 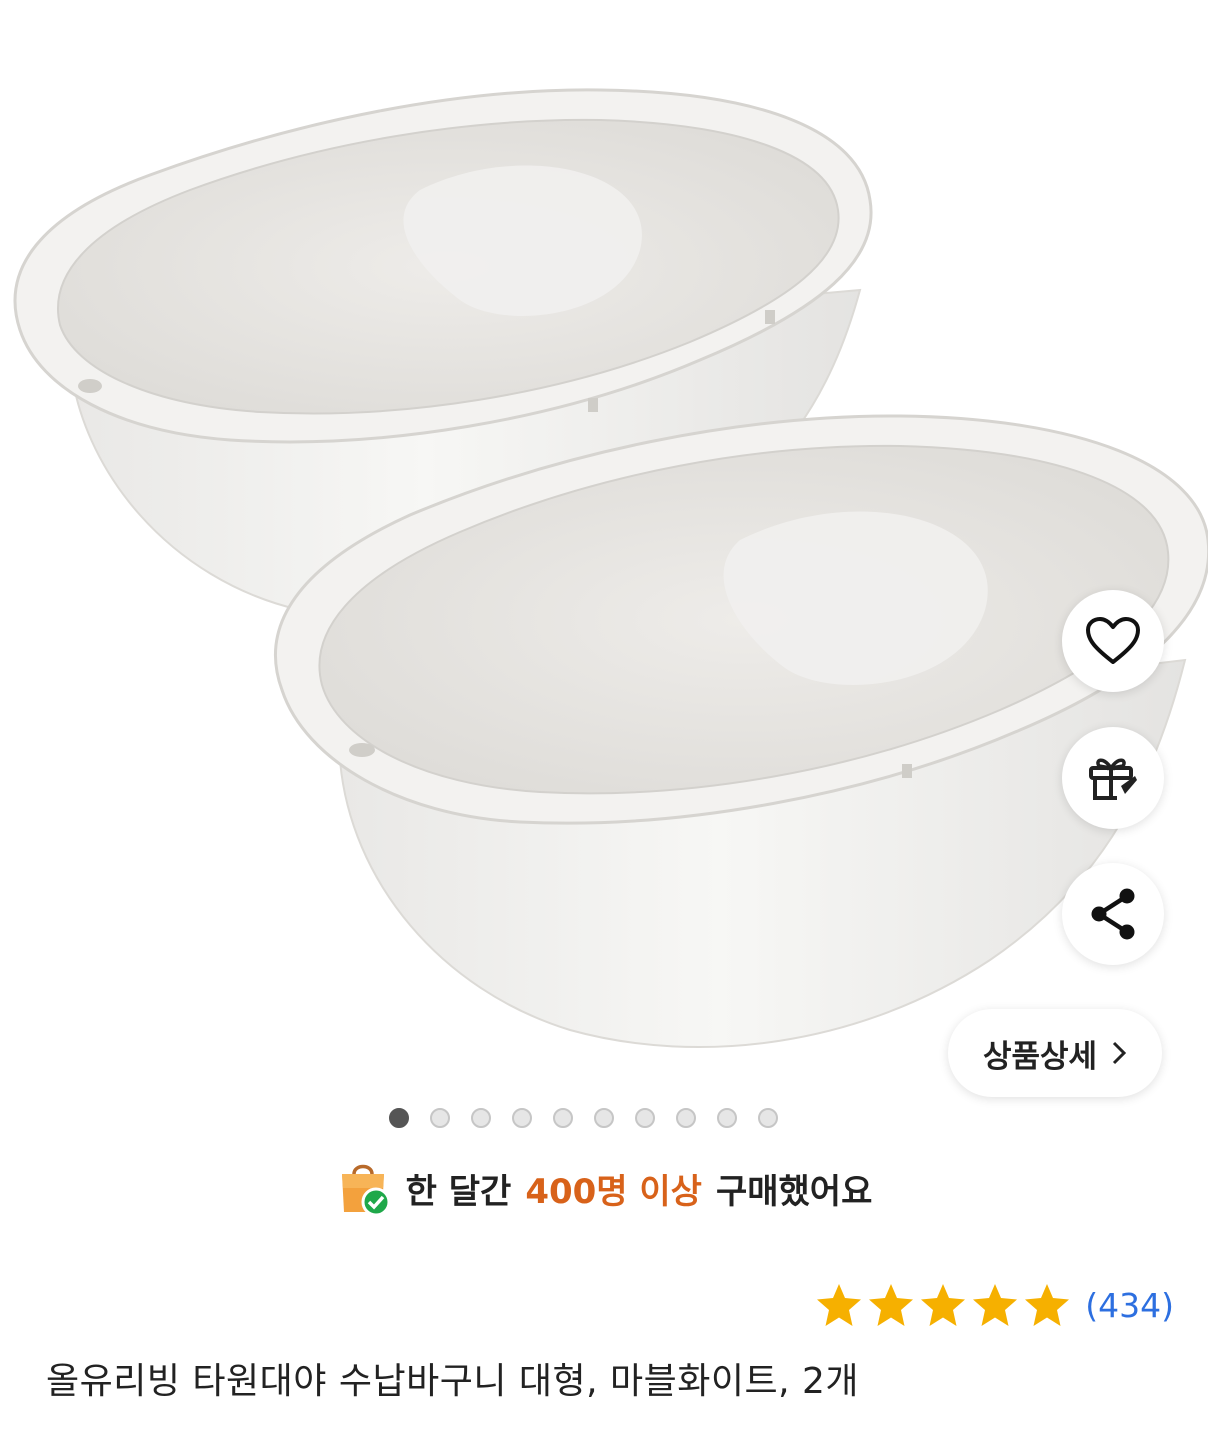 I want to click on product-detail-label: 상품상세, so click(x=1040, y=1056).